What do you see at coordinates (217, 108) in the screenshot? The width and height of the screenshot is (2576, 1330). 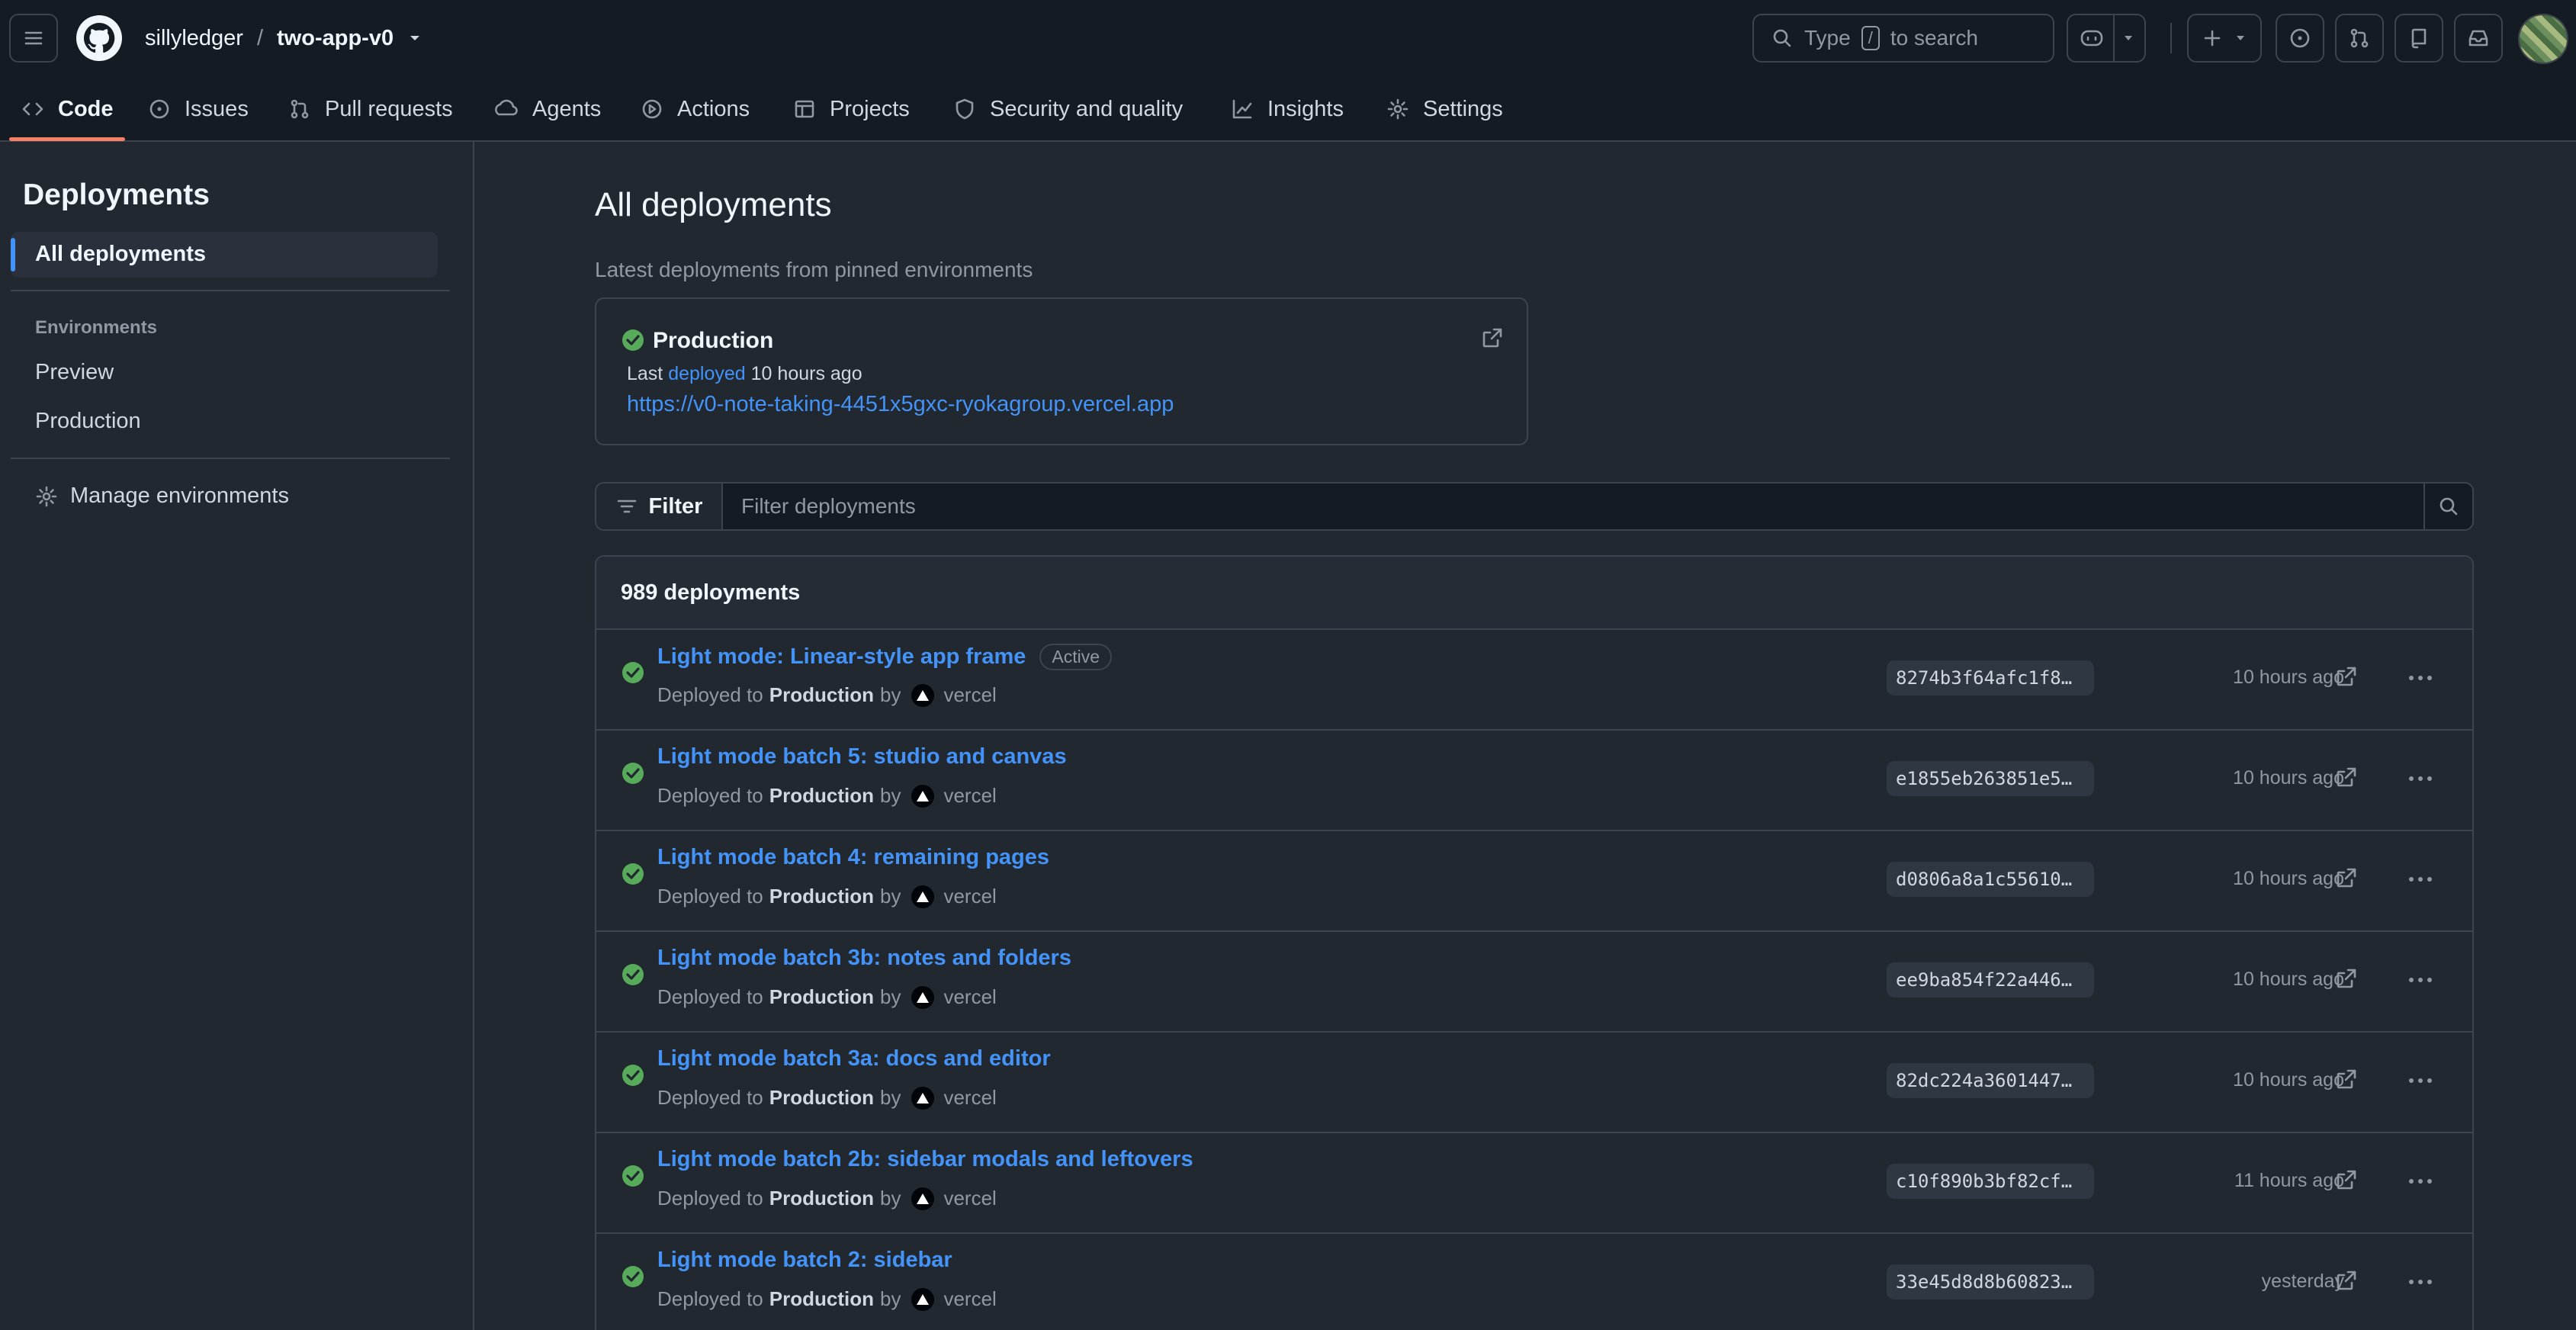 I see `tab-label: Issues` at bounding box center [217, 108].